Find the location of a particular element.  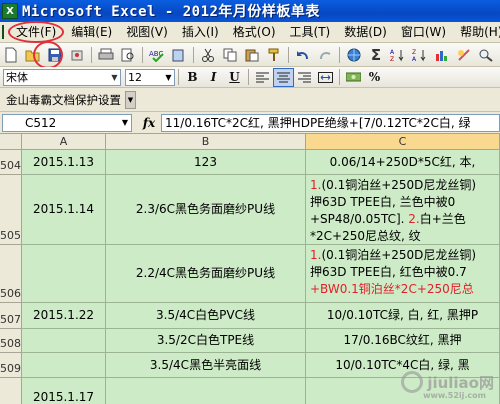

column-header-c: C is located at coordinates (403, 142).